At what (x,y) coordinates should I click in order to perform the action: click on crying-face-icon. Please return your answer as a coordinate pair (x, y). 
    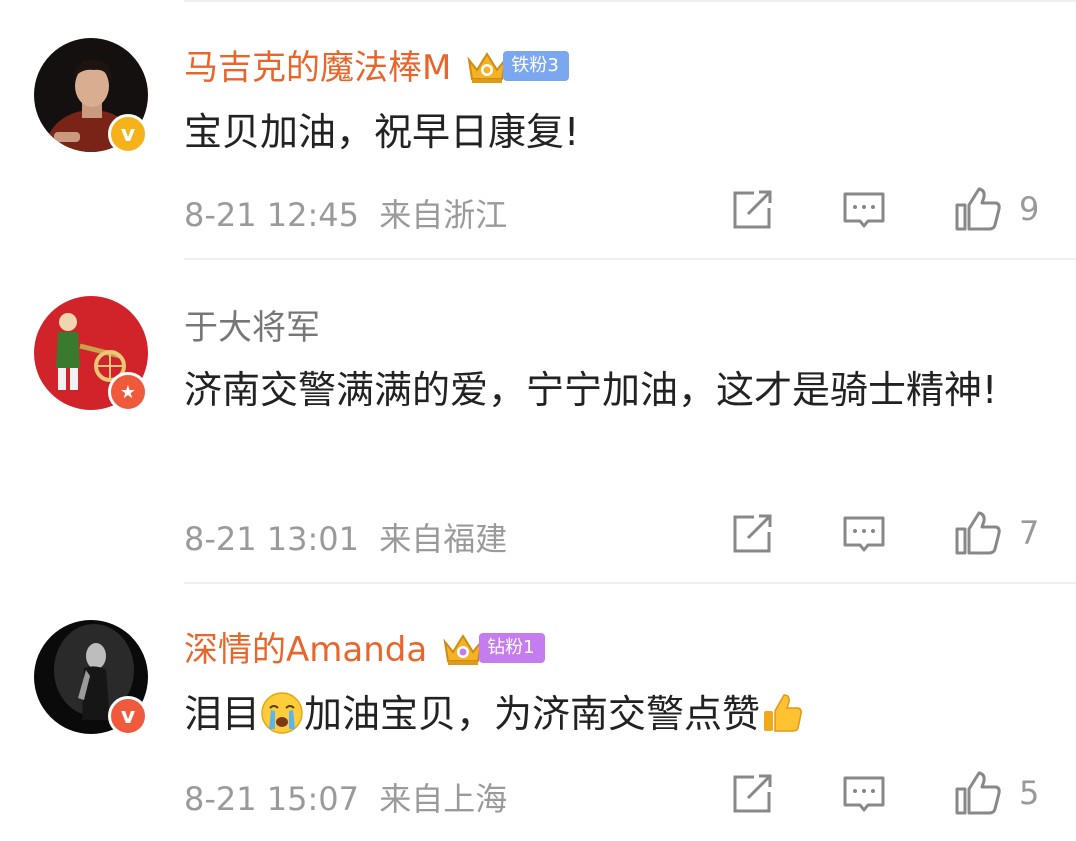
    Looking at the image, I should click on (282, 712).